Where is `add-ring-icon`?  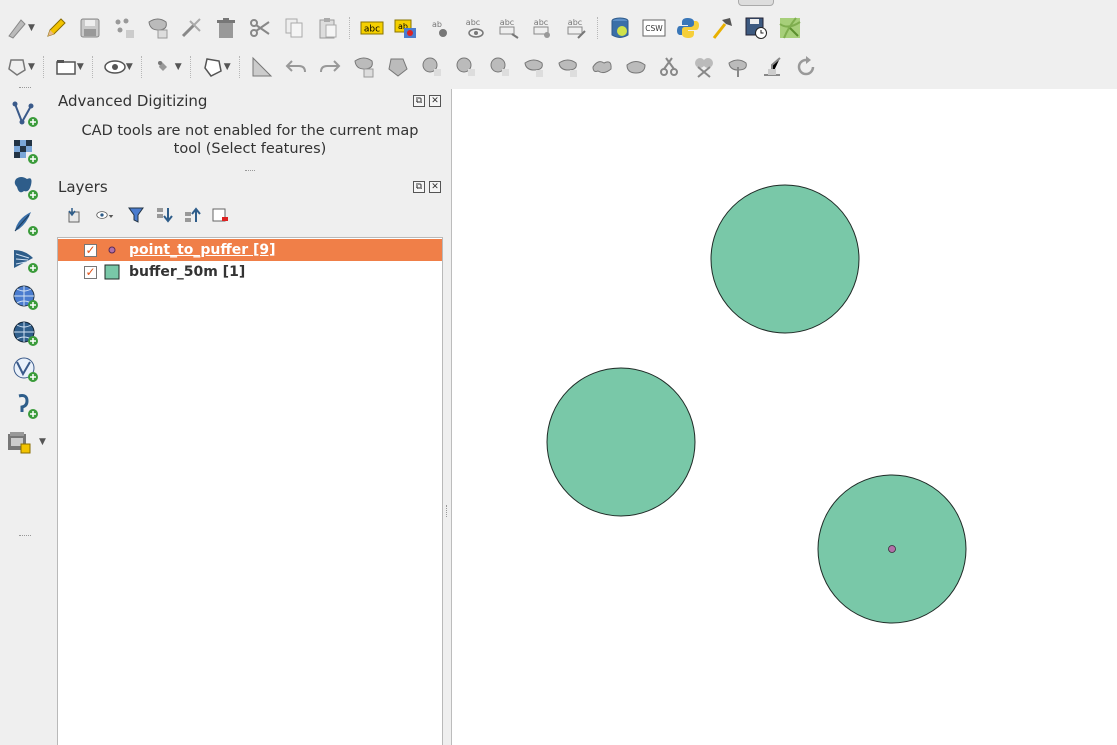 add-ring-icon is located at coordinates (364, 67).